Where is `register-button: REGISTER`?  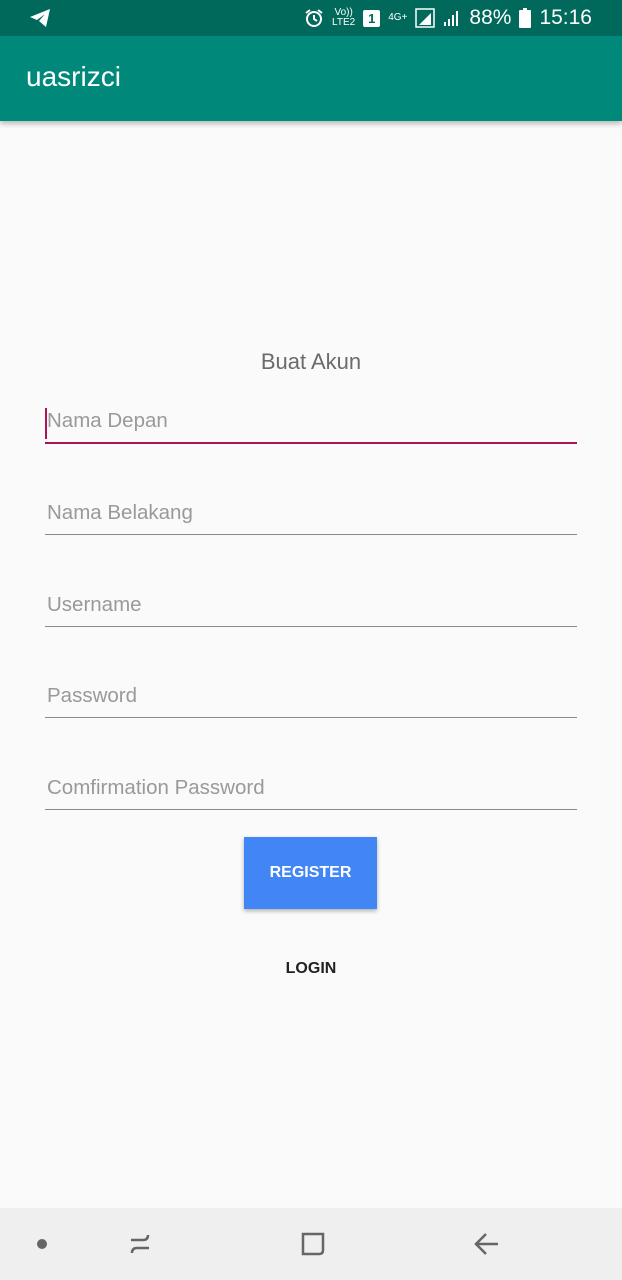 register-button: REGISTER is located at coordinates (310, 873).